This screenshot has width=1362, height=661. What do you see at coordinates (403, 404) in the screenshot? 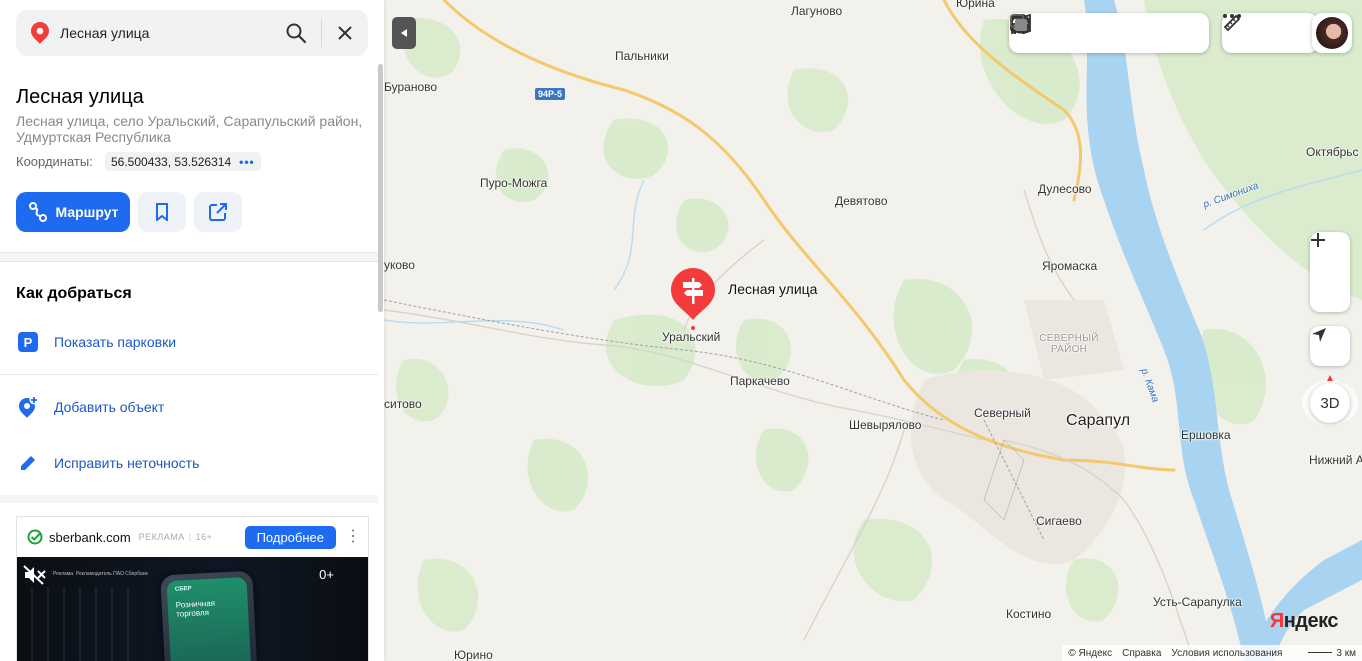
I see `place-sitovo: ситово` at bounding box center [403, 404].